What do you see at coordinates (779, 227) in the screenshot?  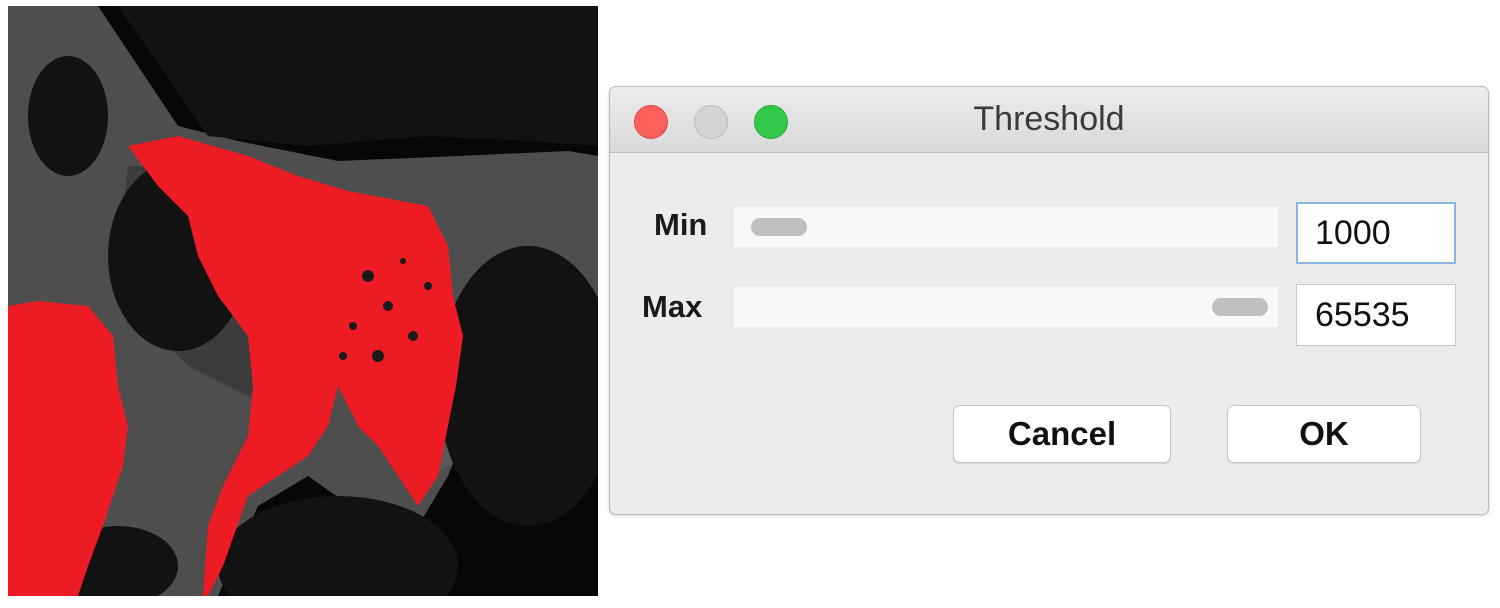 I see `min-slider-thumb` at bounding box center [779, 227].